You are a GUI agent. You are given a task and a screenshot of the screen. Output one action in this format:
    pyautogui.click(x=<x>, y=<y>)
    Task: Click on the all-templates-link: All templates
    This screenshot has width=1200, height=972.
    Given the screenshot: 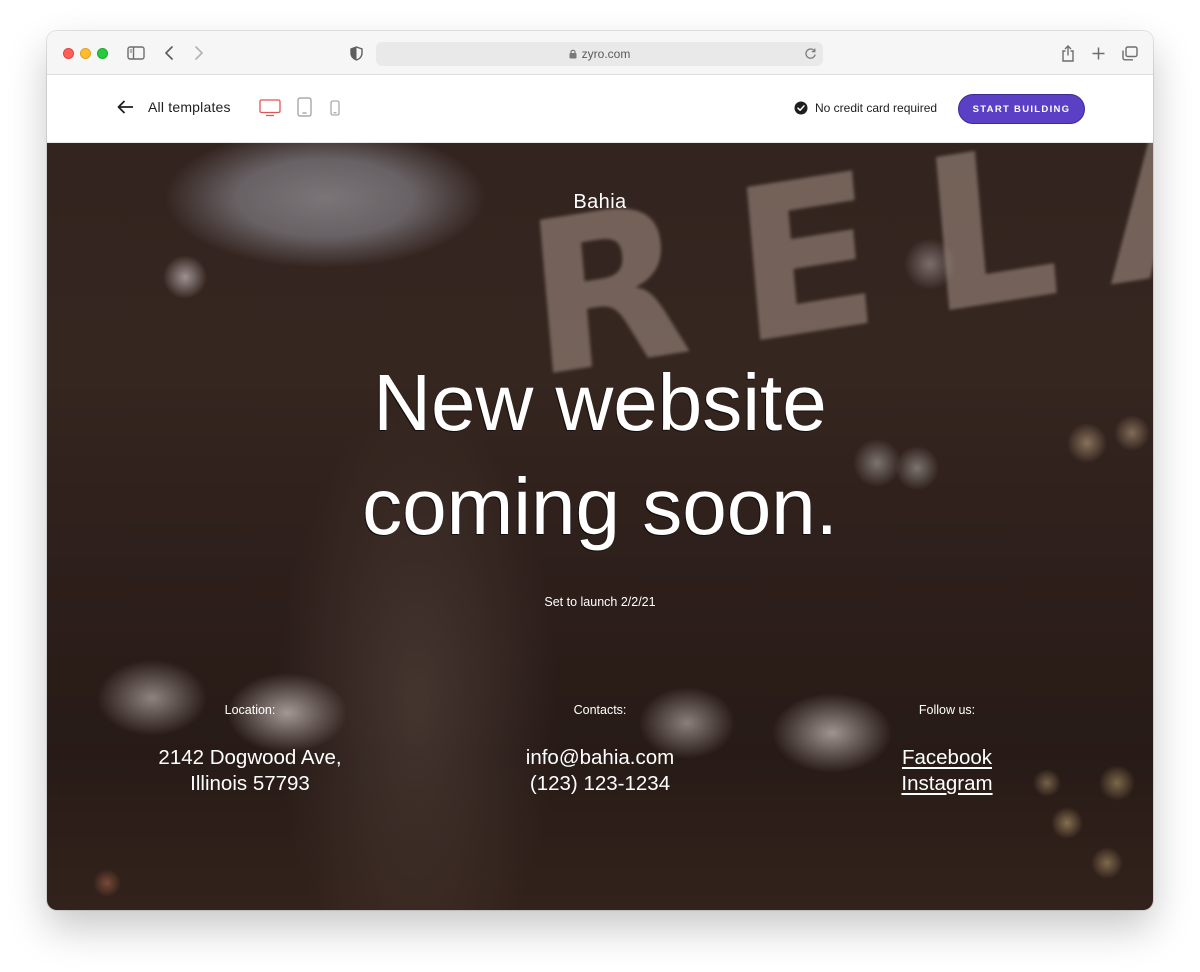 What is the action you would take?
    pyautogui.click(x=174, y=107)
    